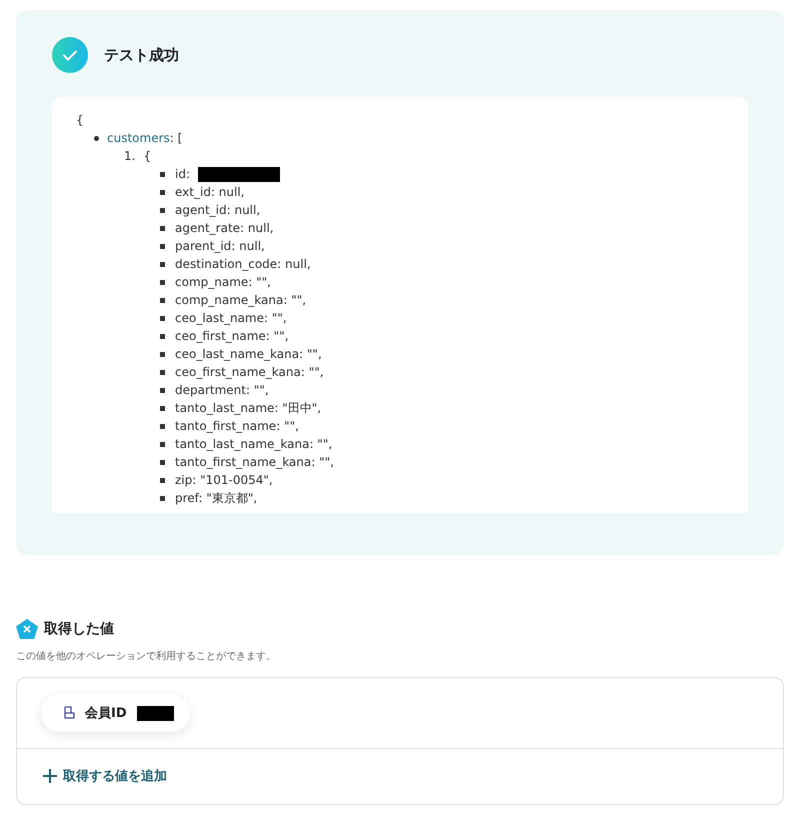 The image size is (808, 816). What do you see at coordinates (249, 372) in the screenshot?
I see `code-text: ceo_first_name_kana: "",` at bounding box center [249, 372].